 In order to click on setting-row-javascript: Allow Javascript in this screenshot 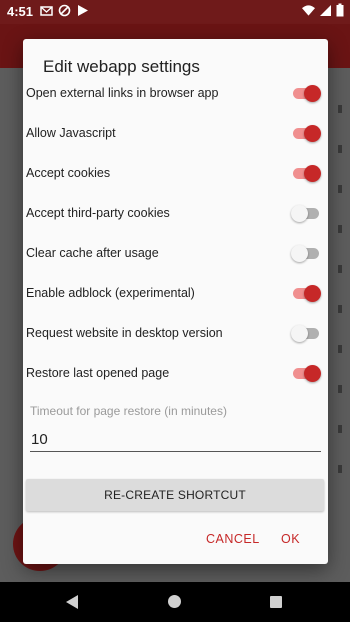, I will do `click(175, 134)`.